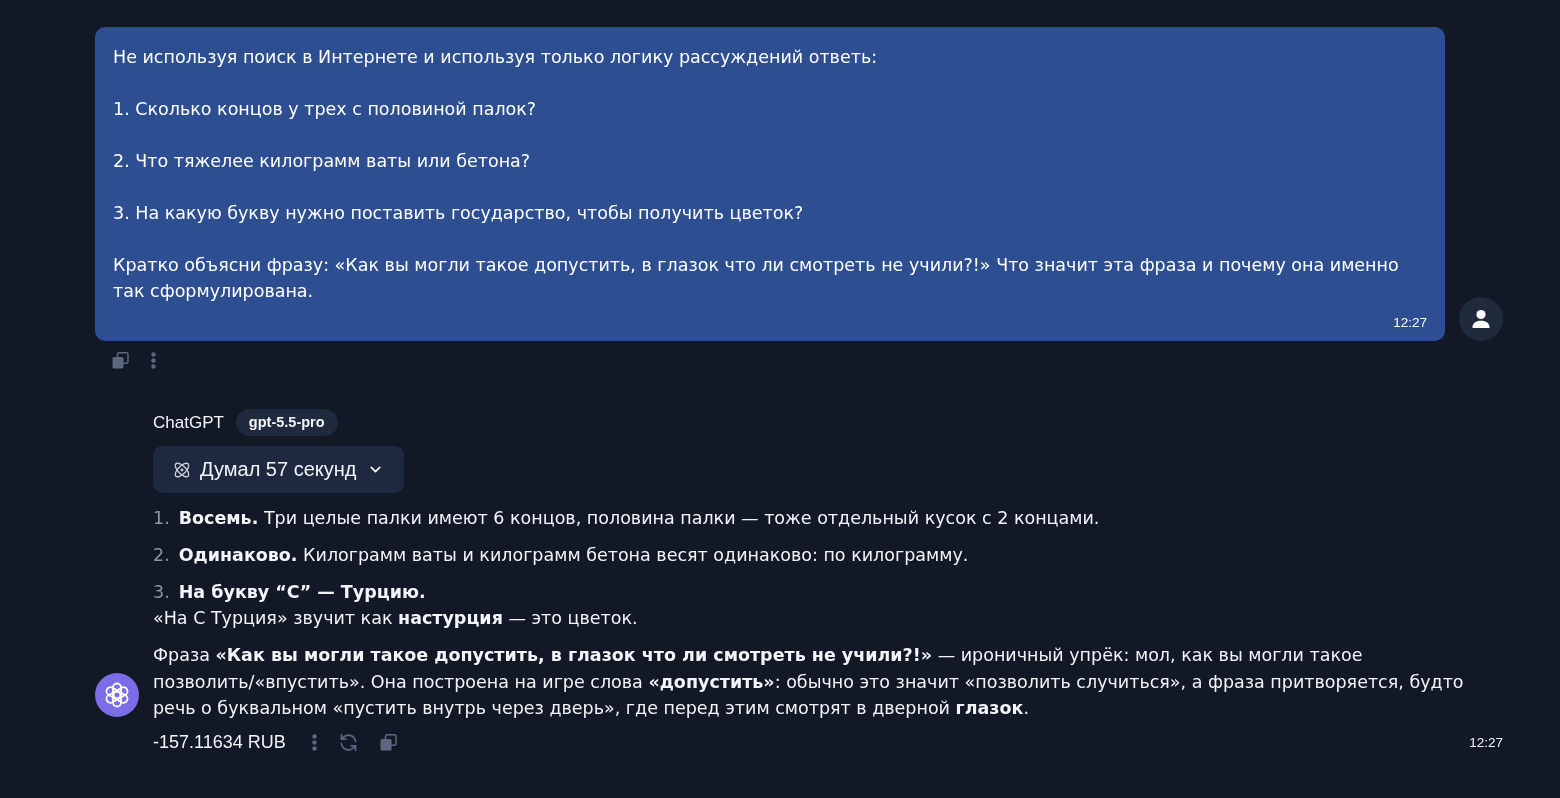 The height and width of the screenshot is (798, 1560). What do you see at coordinates (279, 469) in the screenshot?
I see `thinking-toggle-button: Думал 57 секунд` at bounding box center [279, 469].